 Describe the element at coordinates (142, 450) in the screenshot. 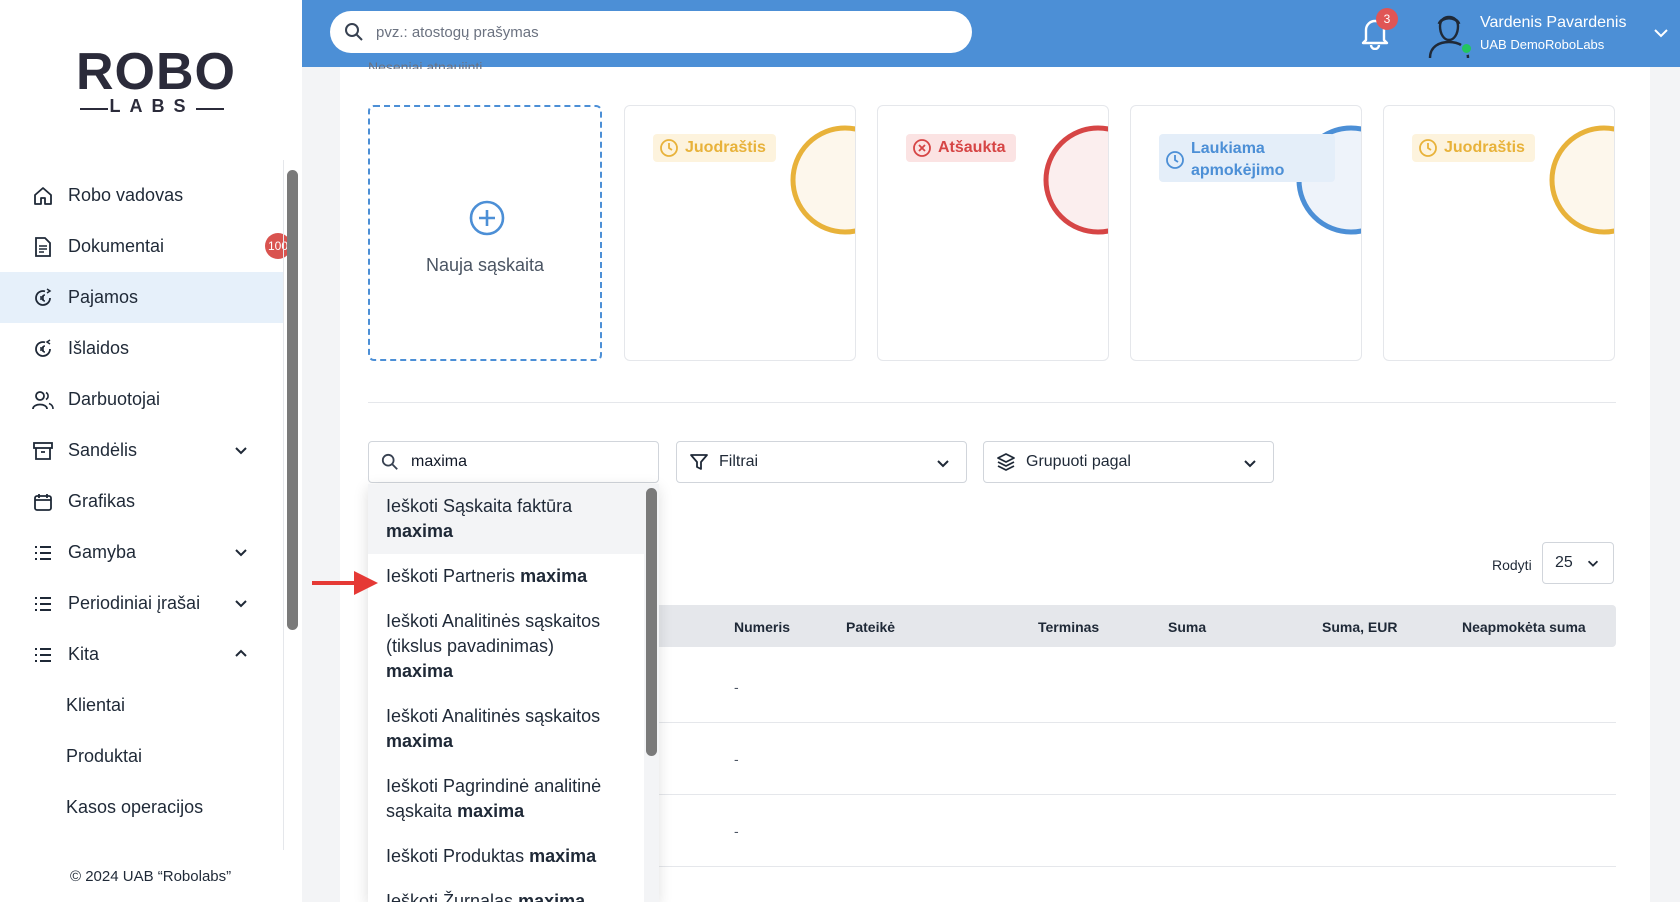

I see `sidebar-item-sandelis: Sandėlis` at that location.